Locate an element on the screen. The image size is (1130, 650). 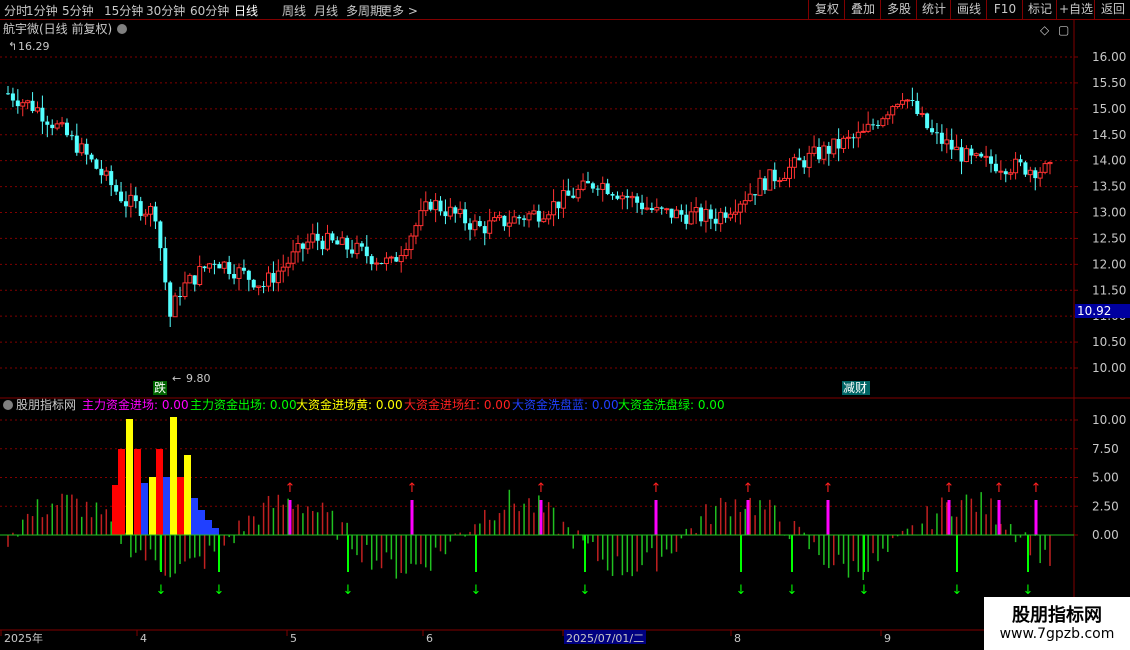
capital-block is located at coordinates (137, 492).